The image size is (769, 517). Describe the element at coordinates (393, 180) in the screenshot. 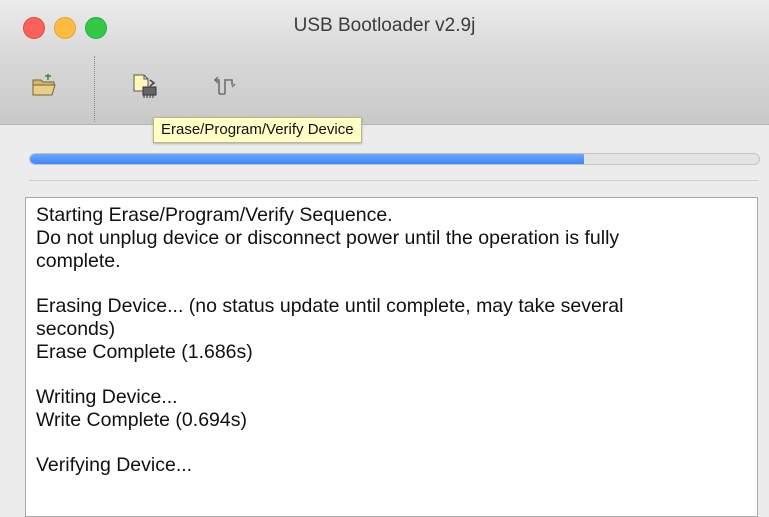

I see `divider` at that location.